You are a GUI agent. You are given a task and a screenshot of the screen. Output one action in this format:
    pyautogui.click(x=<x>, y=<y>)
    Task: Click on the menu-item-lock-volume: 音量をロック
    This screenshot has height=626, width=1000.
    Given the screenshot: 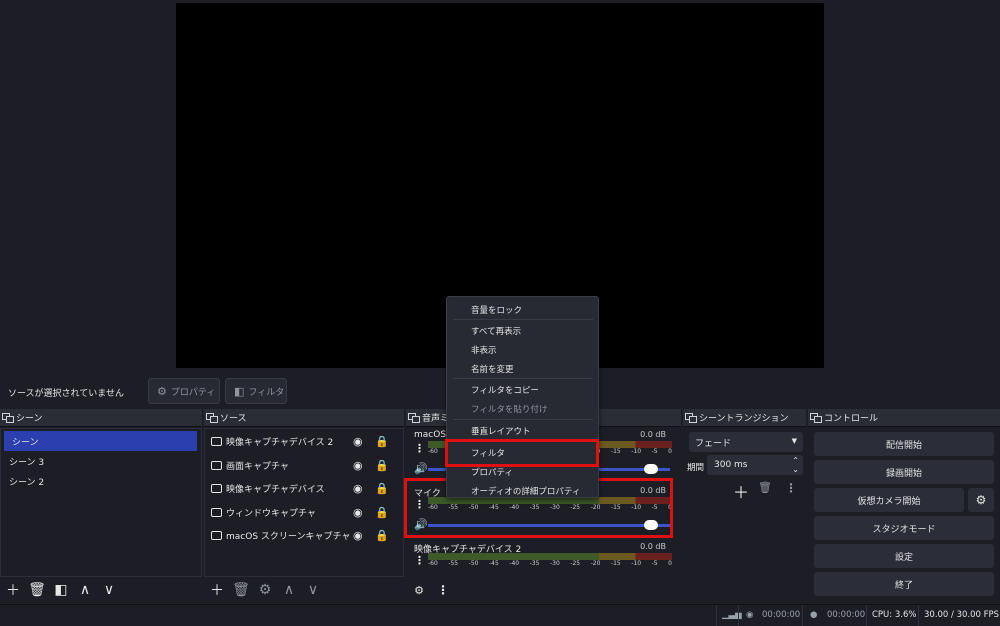 What is the action you would take?
    pyautogui.click(x=496, y=310)
    